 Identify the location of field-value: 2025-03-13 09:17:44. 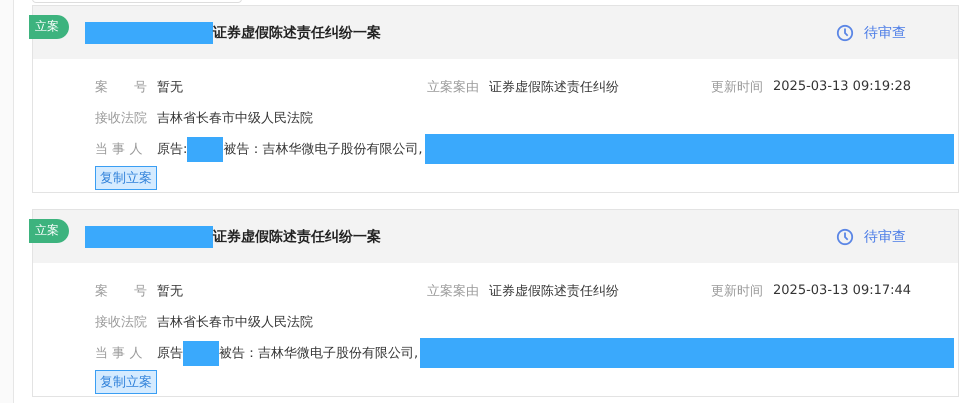
(842, 290).